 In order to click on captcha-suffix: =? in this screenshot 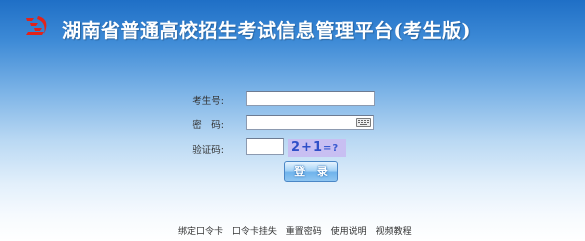, I will do `click(331, 148)`.